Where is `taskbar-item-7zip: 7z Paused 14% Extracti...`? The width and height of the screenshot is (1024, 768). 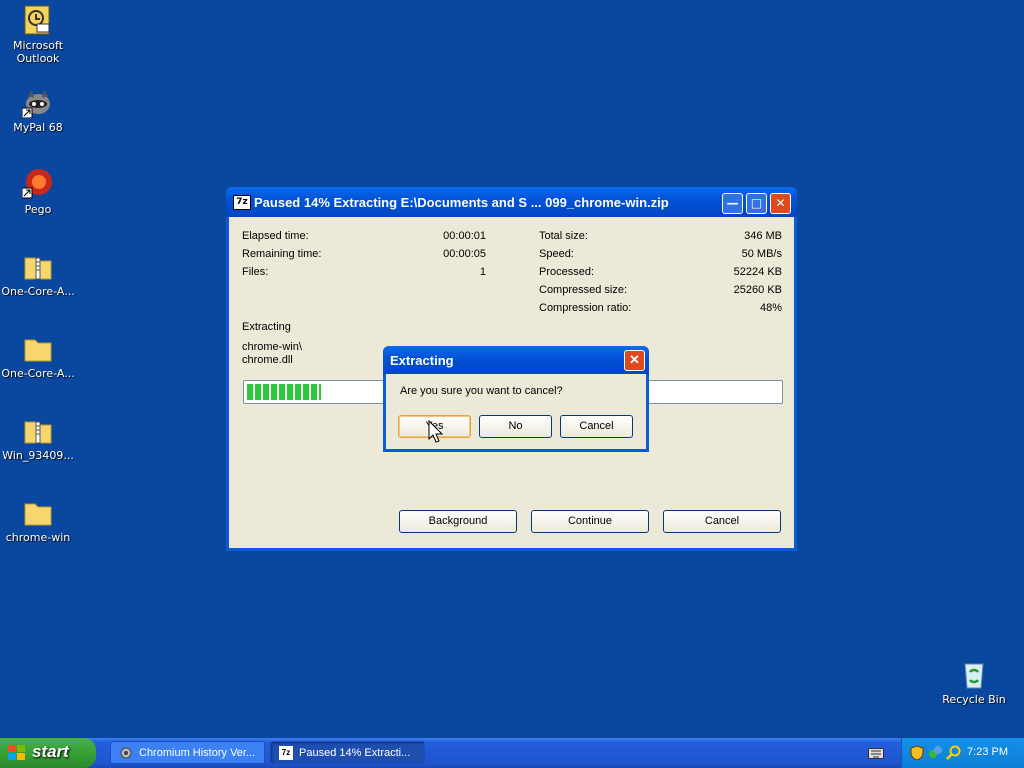
taskbar-item-7zip: 7z Paused 14% Extracti... is located at coordinates (347, 752).